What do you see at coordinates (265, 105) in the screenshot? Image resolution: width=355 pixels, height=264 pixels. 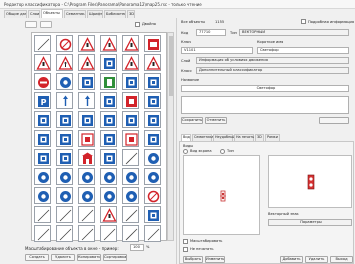 I see `extra-info-field` at bounding box center [265, 105].